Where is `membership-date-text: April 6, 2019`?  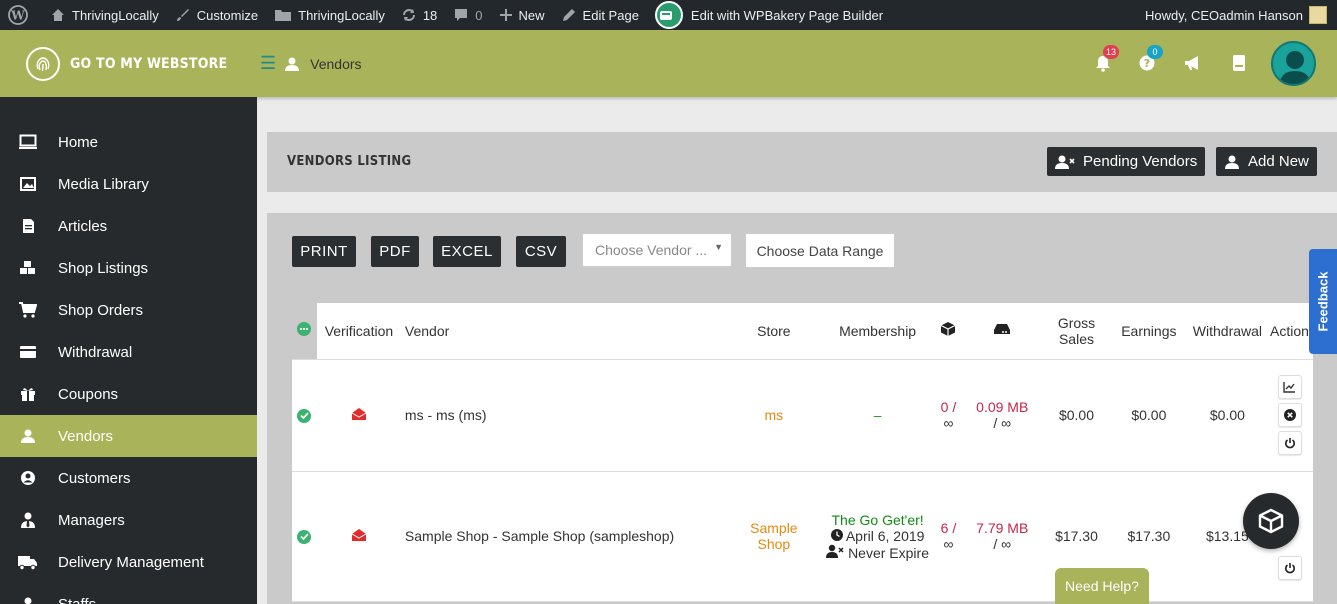
membership-date-text: April 6, 2019 is located at coordinates (885, 535).